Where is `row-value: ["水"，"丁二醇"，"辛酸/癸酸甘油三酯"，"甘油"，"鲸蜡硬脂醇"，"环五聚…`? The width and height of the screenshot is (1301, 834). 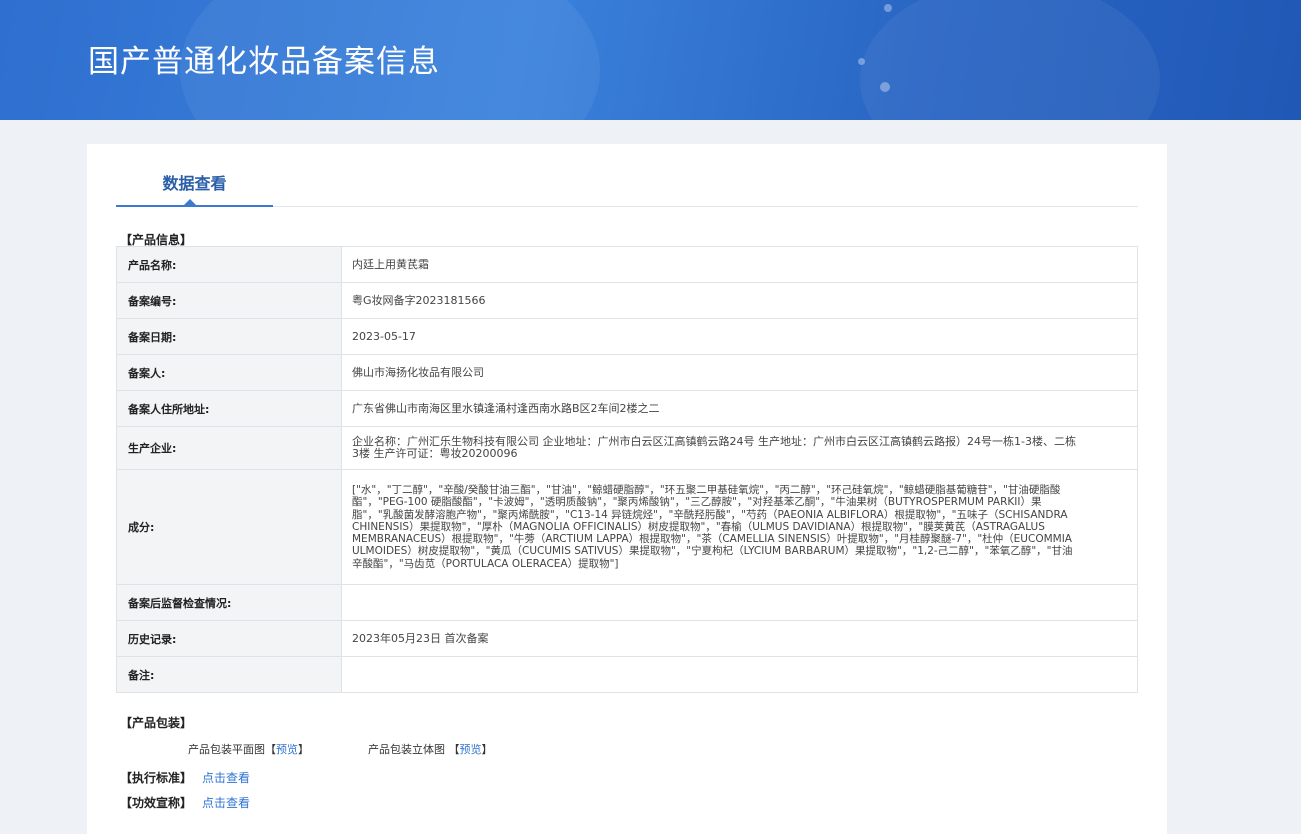 row-value: ["水"，"丁二醇"，"辛酸/癸酸甘油三酯"，"甘油"，"鲸蜡硬脂醇"，"环五聚… is located at coordinates (739, 527).